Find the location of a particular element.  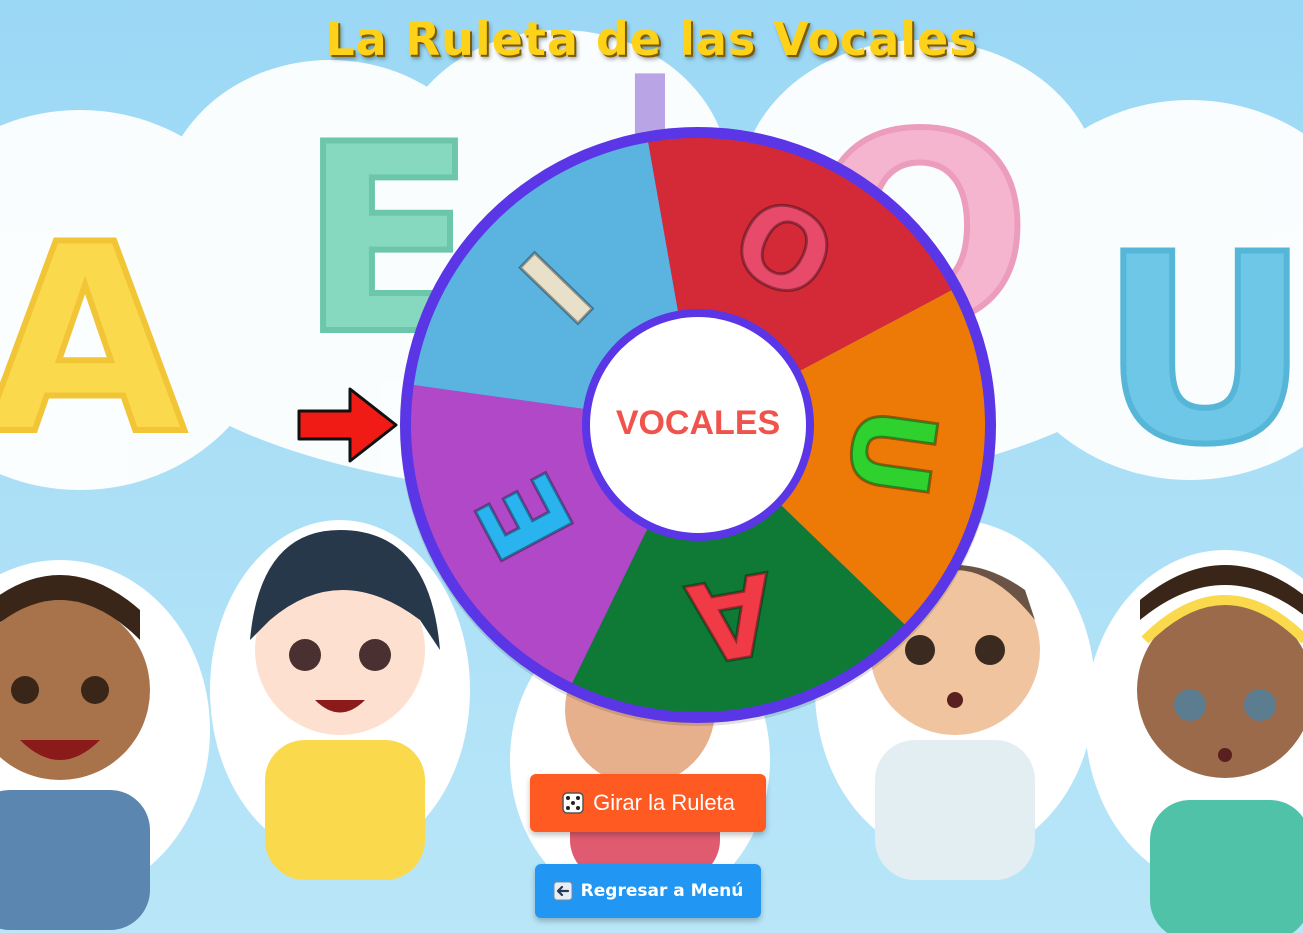

bg-letter-u: U is located at coordinates (1201, 351).